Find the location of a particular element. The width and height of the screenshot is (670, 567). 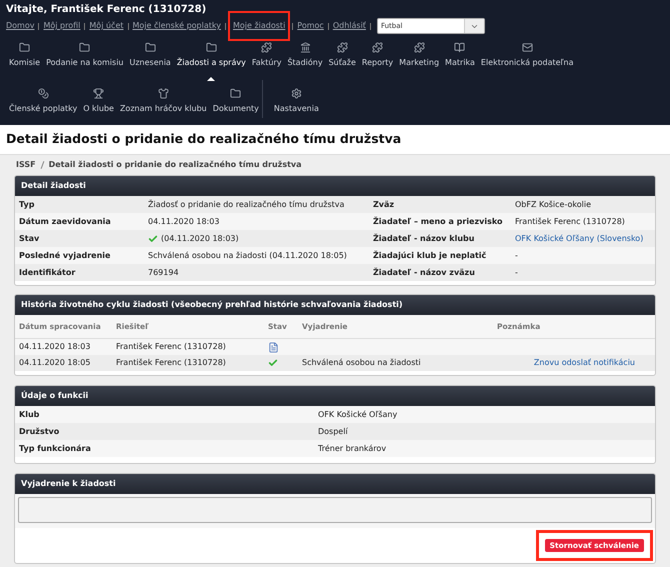

nav-item: Komisie is located at coordinates (25, 57).